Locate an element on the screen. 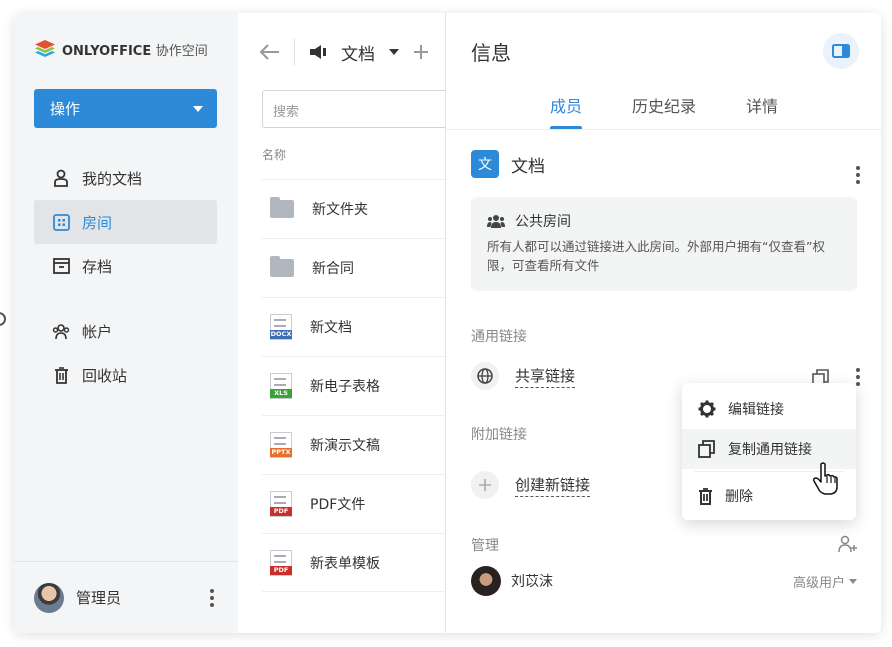 This screenshot has width=892, height=647. sidebar-item-accounts: 帐户 is located at coordinates (125, 331).